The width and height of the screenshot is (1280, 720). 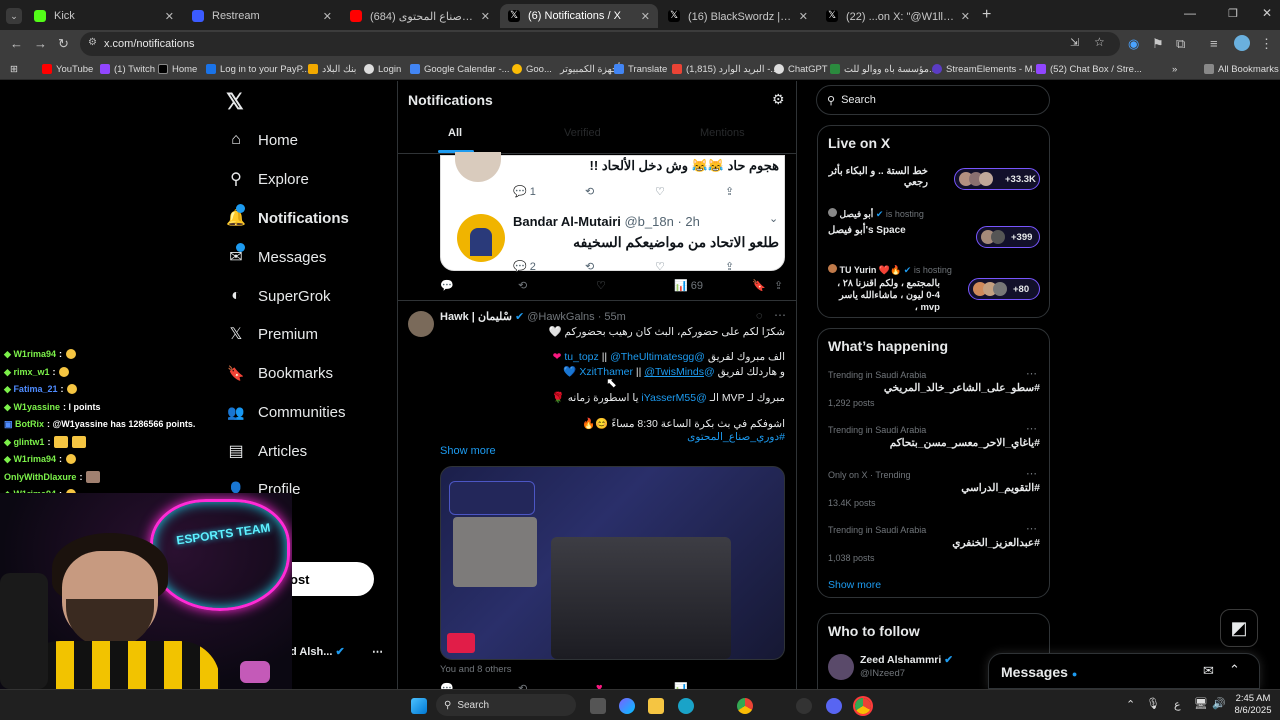 What do you see at coordinates (1153, 703) in the screenshot?
I see `microphone-icon: 🎙` at bounding box center [1153, 703].